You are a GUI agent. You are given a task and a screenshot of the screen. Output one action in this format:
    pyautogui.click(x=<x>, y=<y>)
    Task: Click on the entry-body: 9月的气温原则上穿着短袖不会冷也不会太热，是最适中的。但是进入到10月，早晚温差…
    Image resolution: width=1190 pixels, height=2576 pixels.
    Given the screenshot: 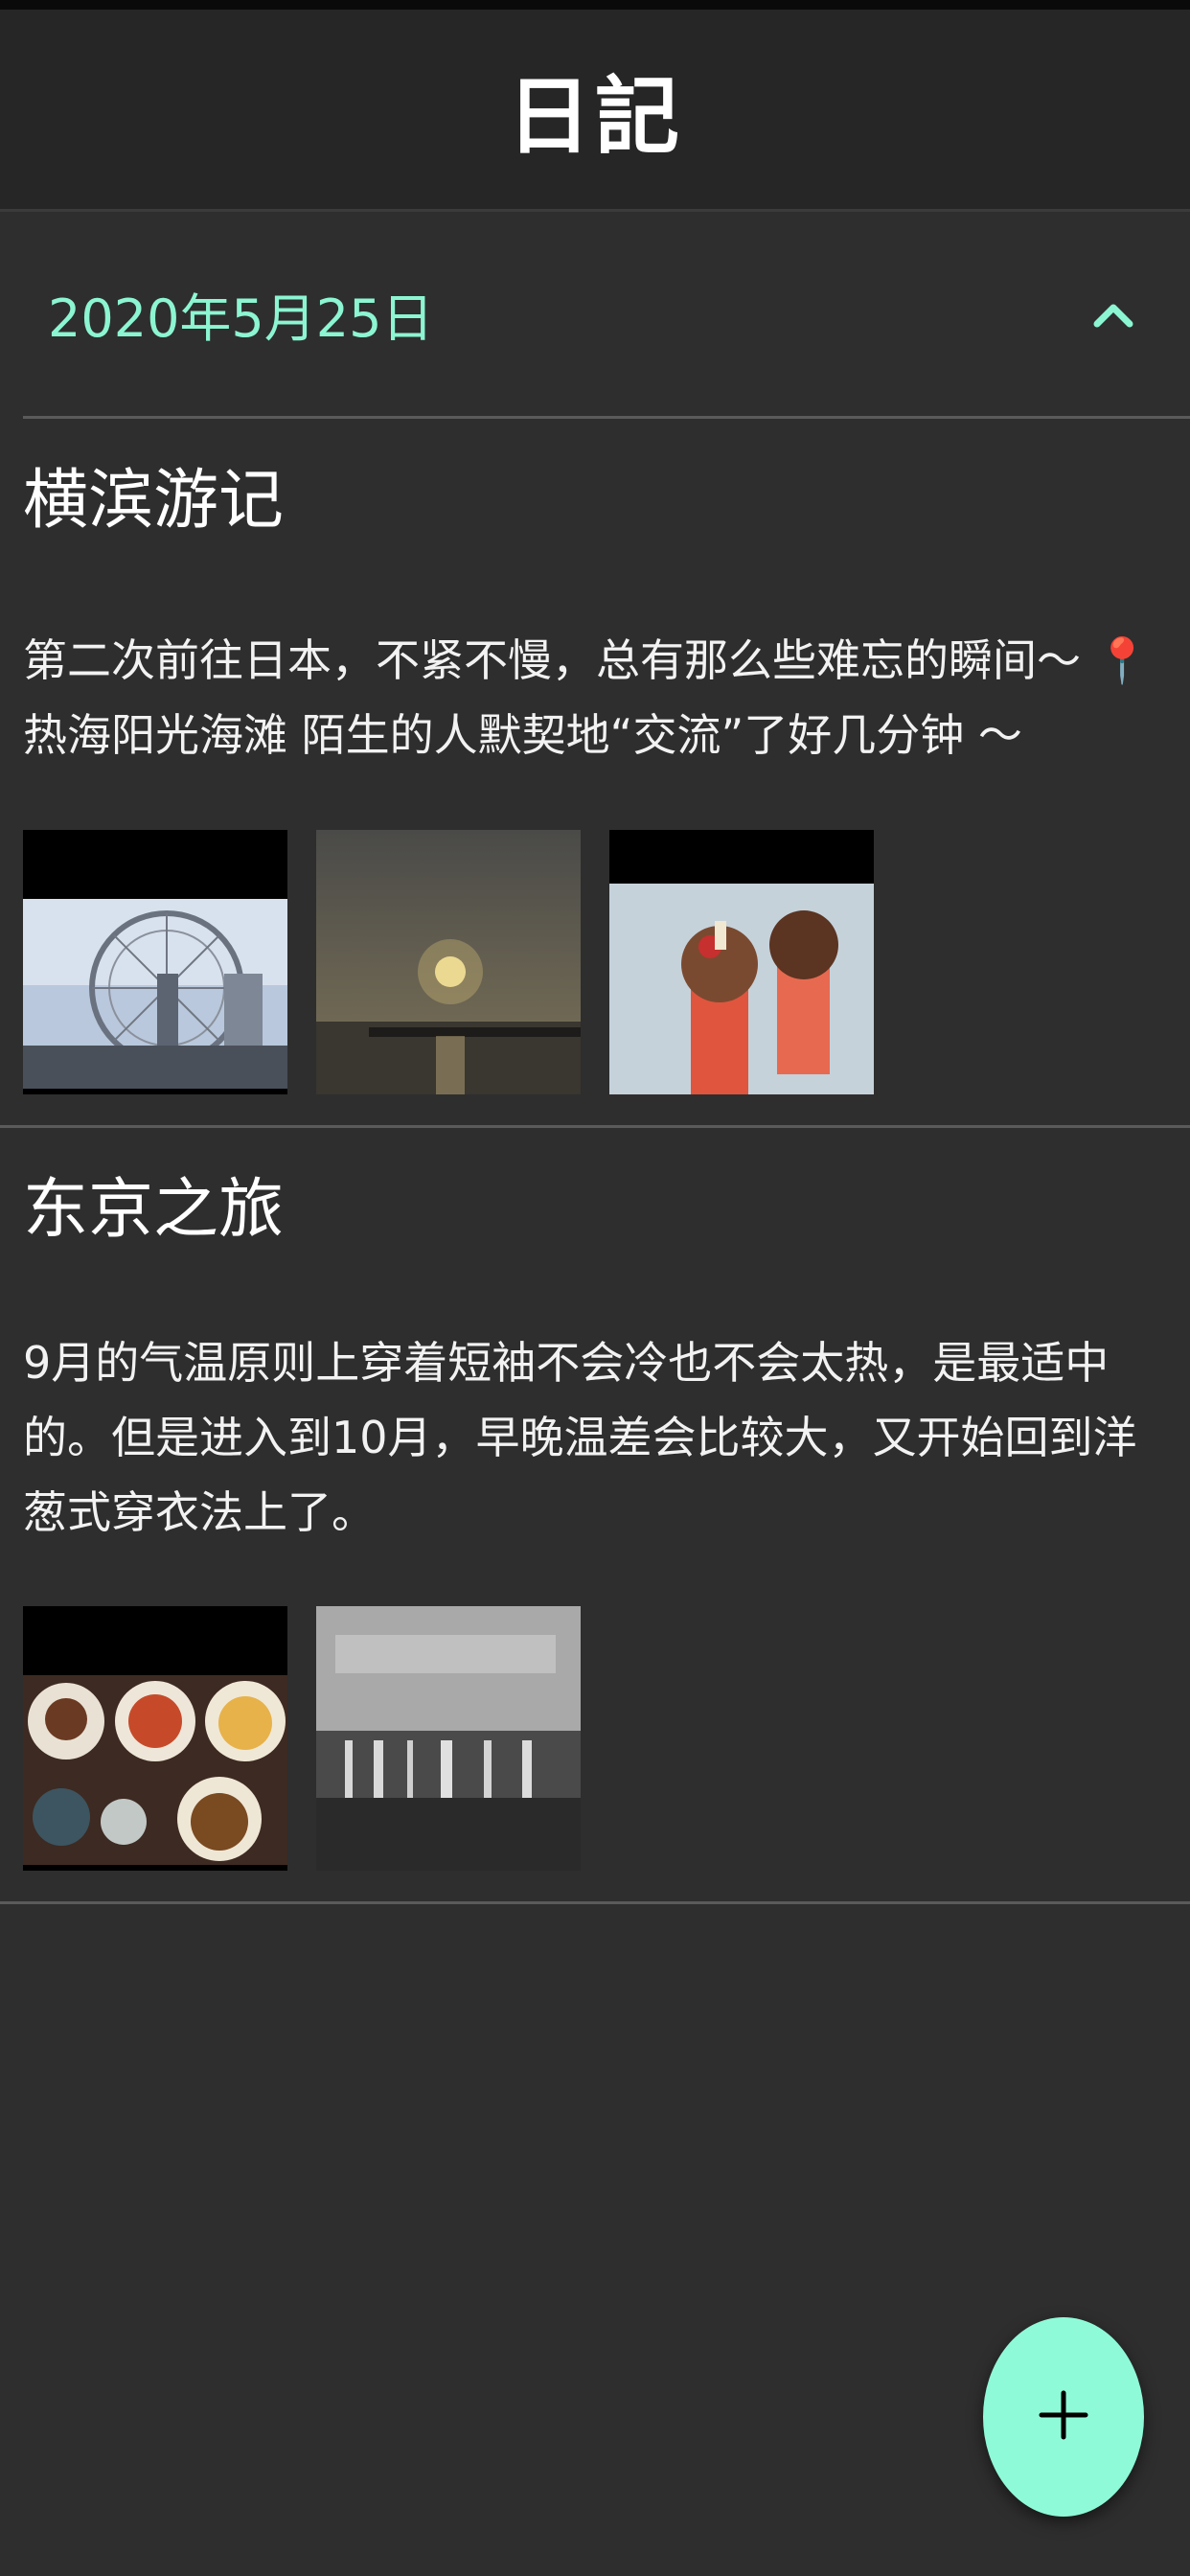 What is the action you would take?
    pyautogui.click(x=580, y=1437)
    